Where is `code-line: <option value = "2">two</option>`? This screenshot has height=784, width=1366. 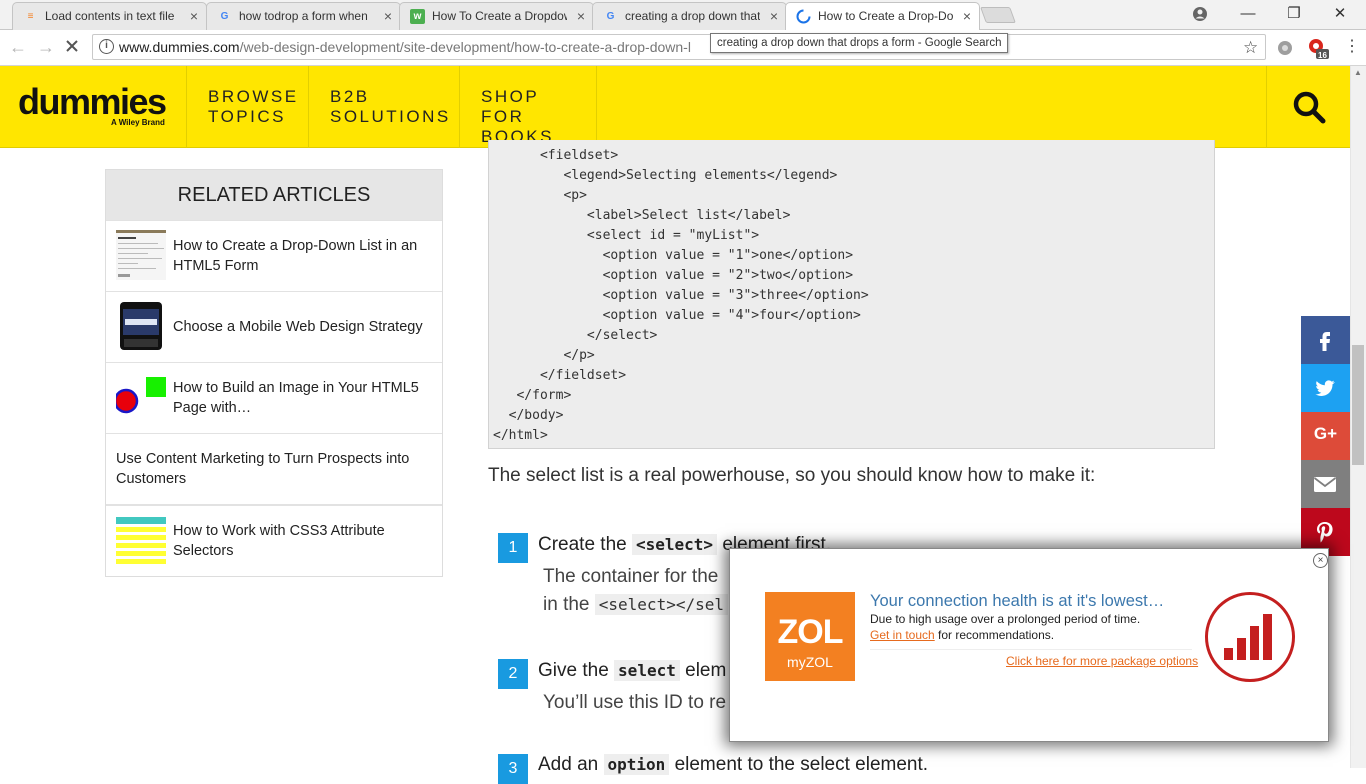
code-line: <option value = "2">two</option> is located at coordinates (673, 275).